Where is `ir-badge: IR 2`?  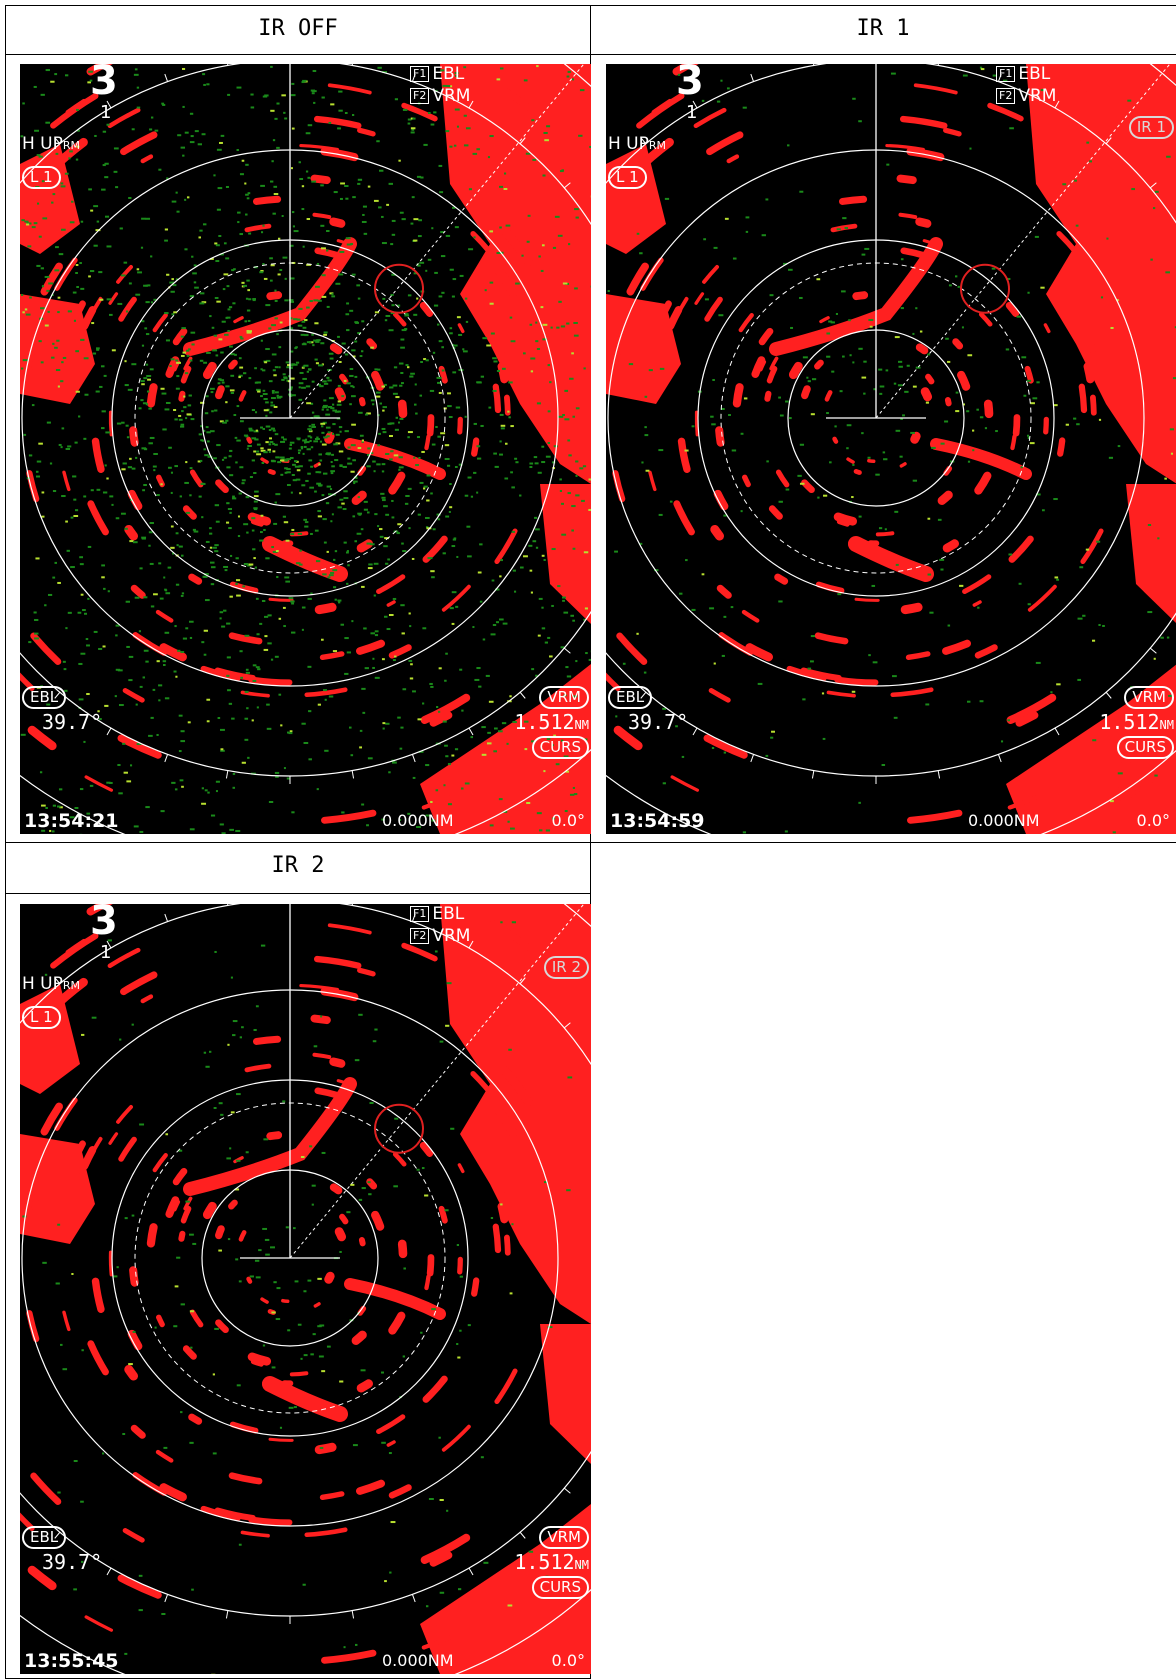 ir-badge: IR 2 is located at coordinates (566, 967).